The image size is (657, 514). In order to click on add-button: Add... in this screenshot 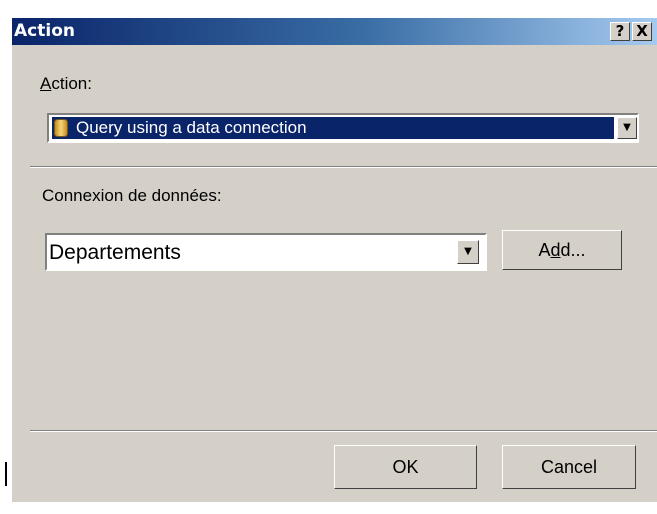, I will do `click(562, 250)`.